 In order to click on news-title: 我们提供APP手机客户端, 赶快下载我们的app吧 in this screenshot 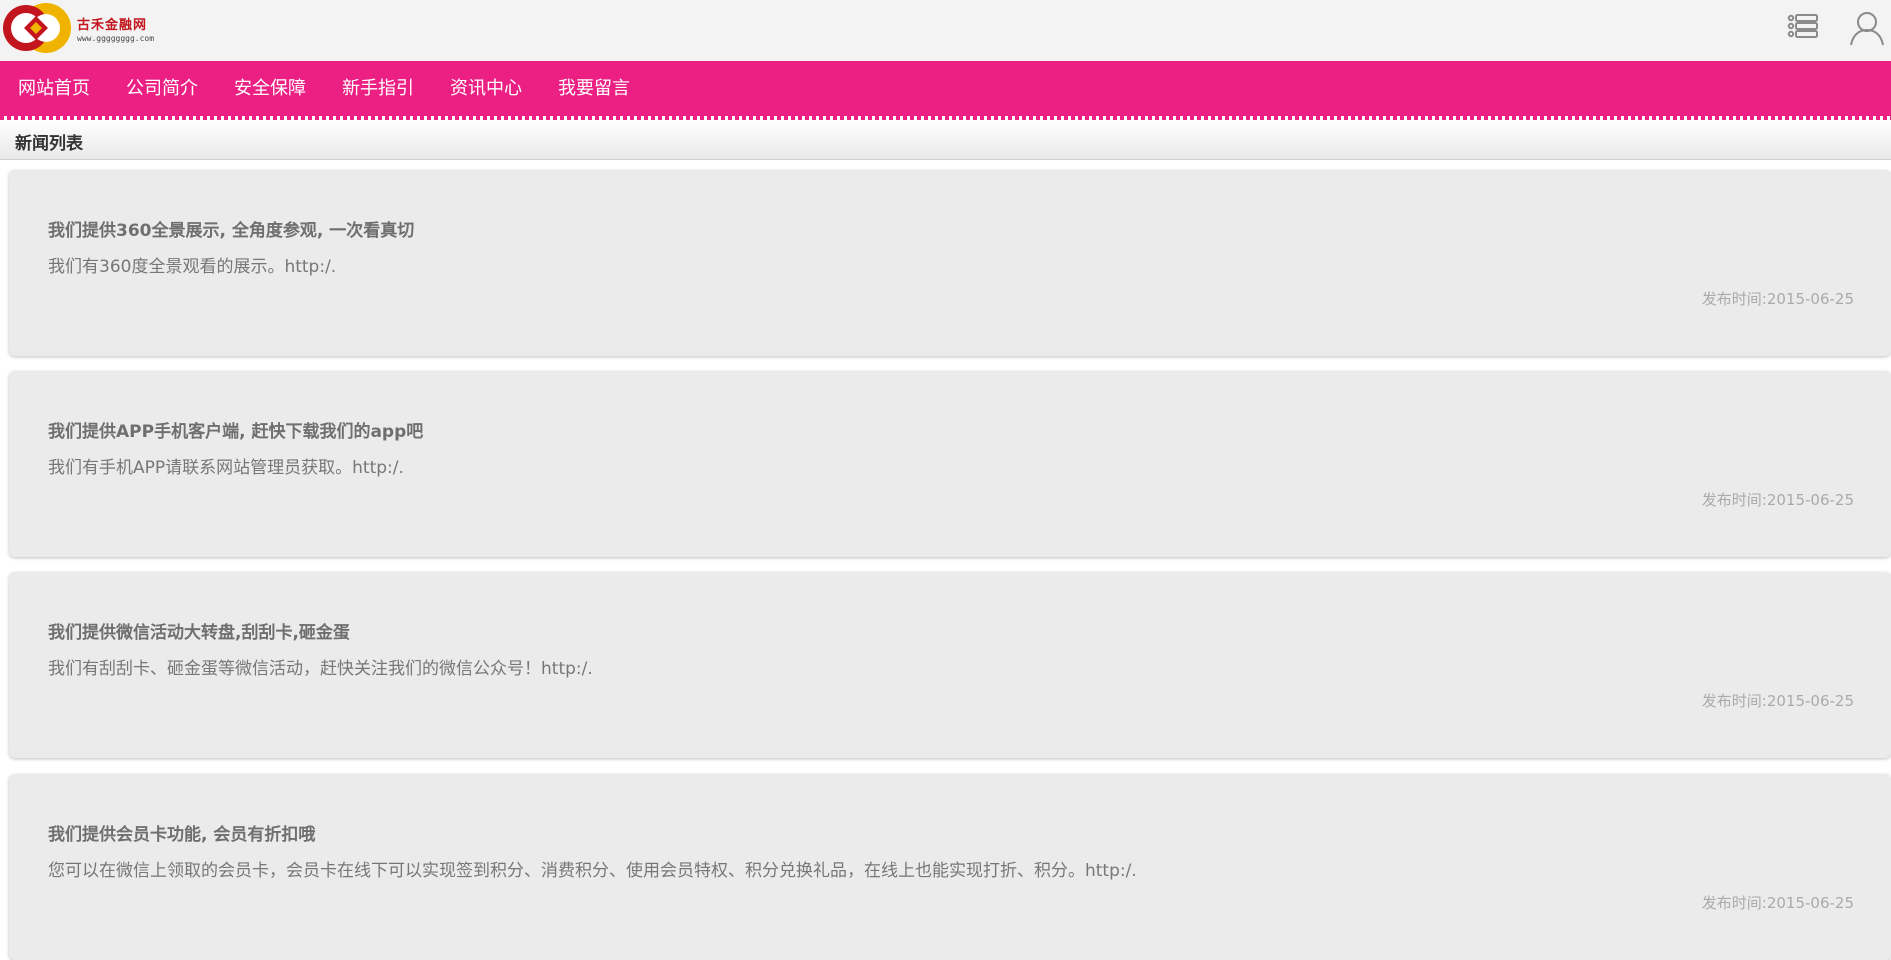, I will do `click(235, 429)`.